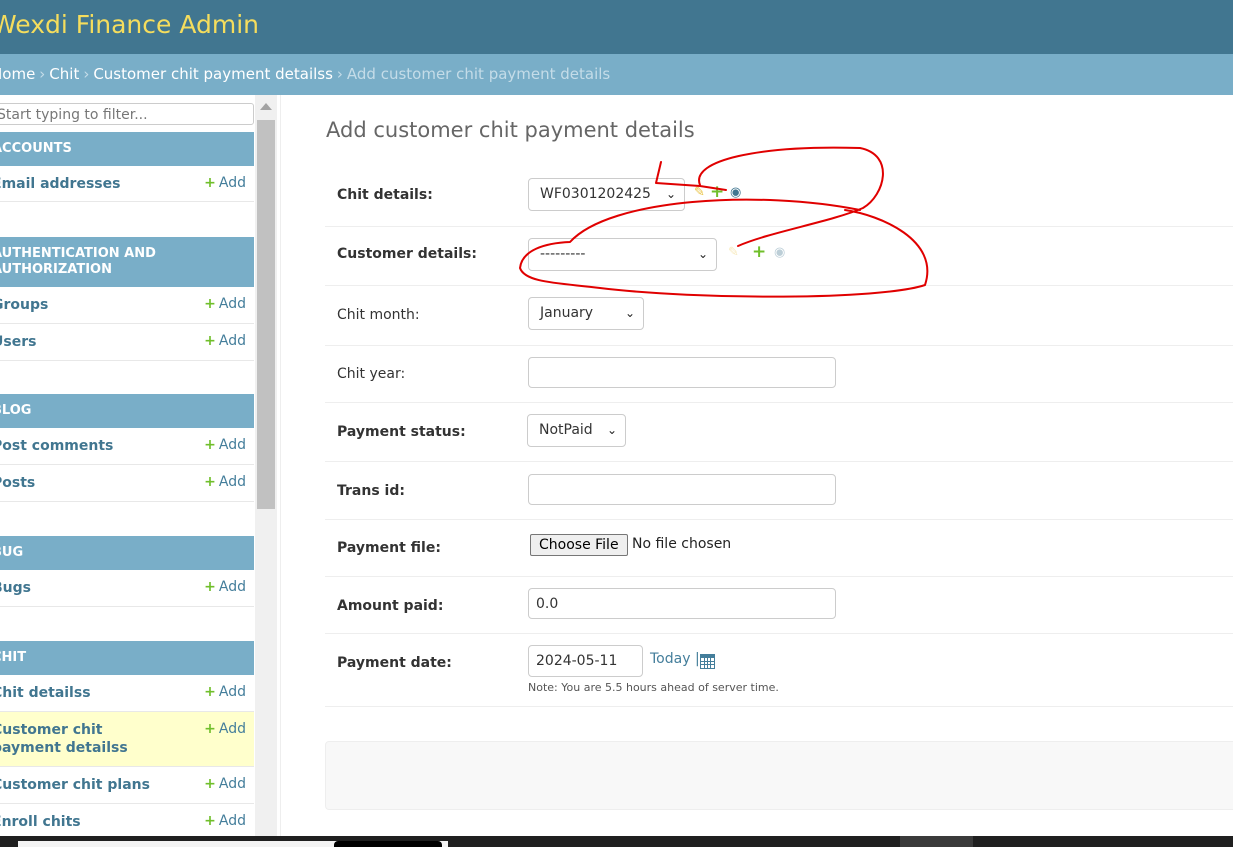 This screenshot has width=1233, height=847. Describe the element at coordinates (76, 739) in the screenshot. I see `sidebar-item-label: Customer chit payment detailss` at that location.